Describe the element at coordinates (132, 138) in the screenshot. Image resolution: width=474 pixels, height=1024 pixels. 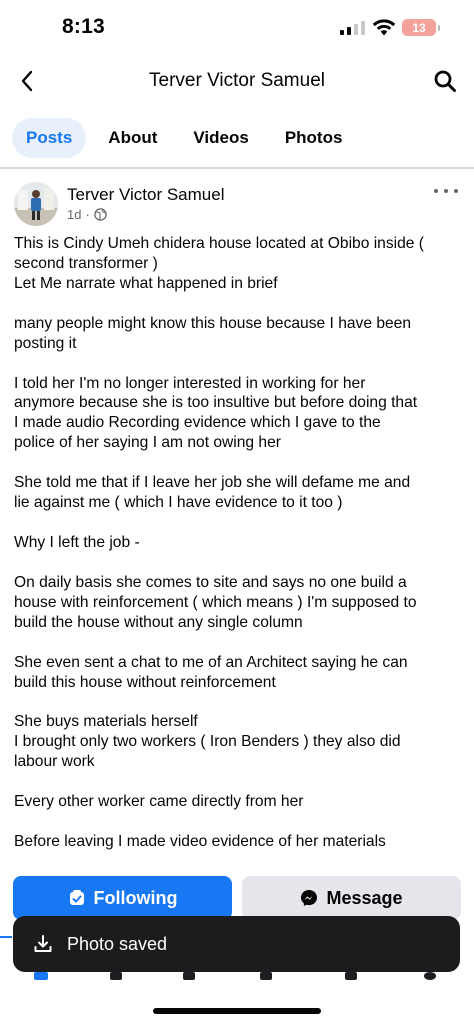
I see `tab-about: About` at that location.